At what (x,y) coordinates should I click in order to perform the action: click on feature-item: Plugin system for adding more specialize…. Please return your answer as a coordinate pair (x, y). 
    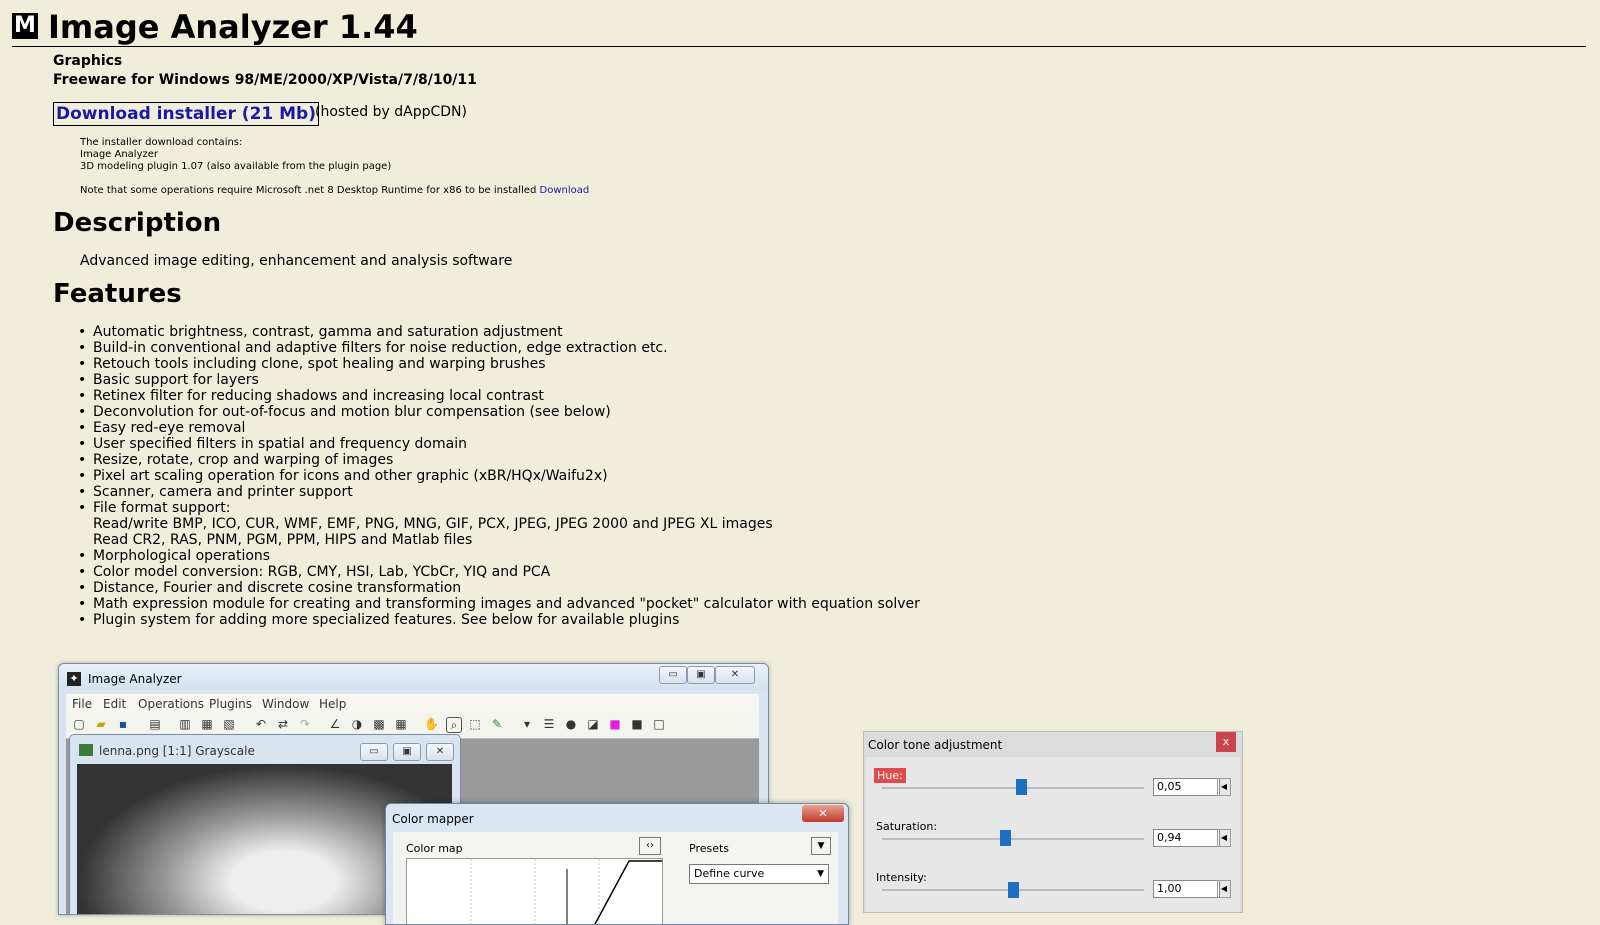
    Looking at the image, I should click on (499, 620).